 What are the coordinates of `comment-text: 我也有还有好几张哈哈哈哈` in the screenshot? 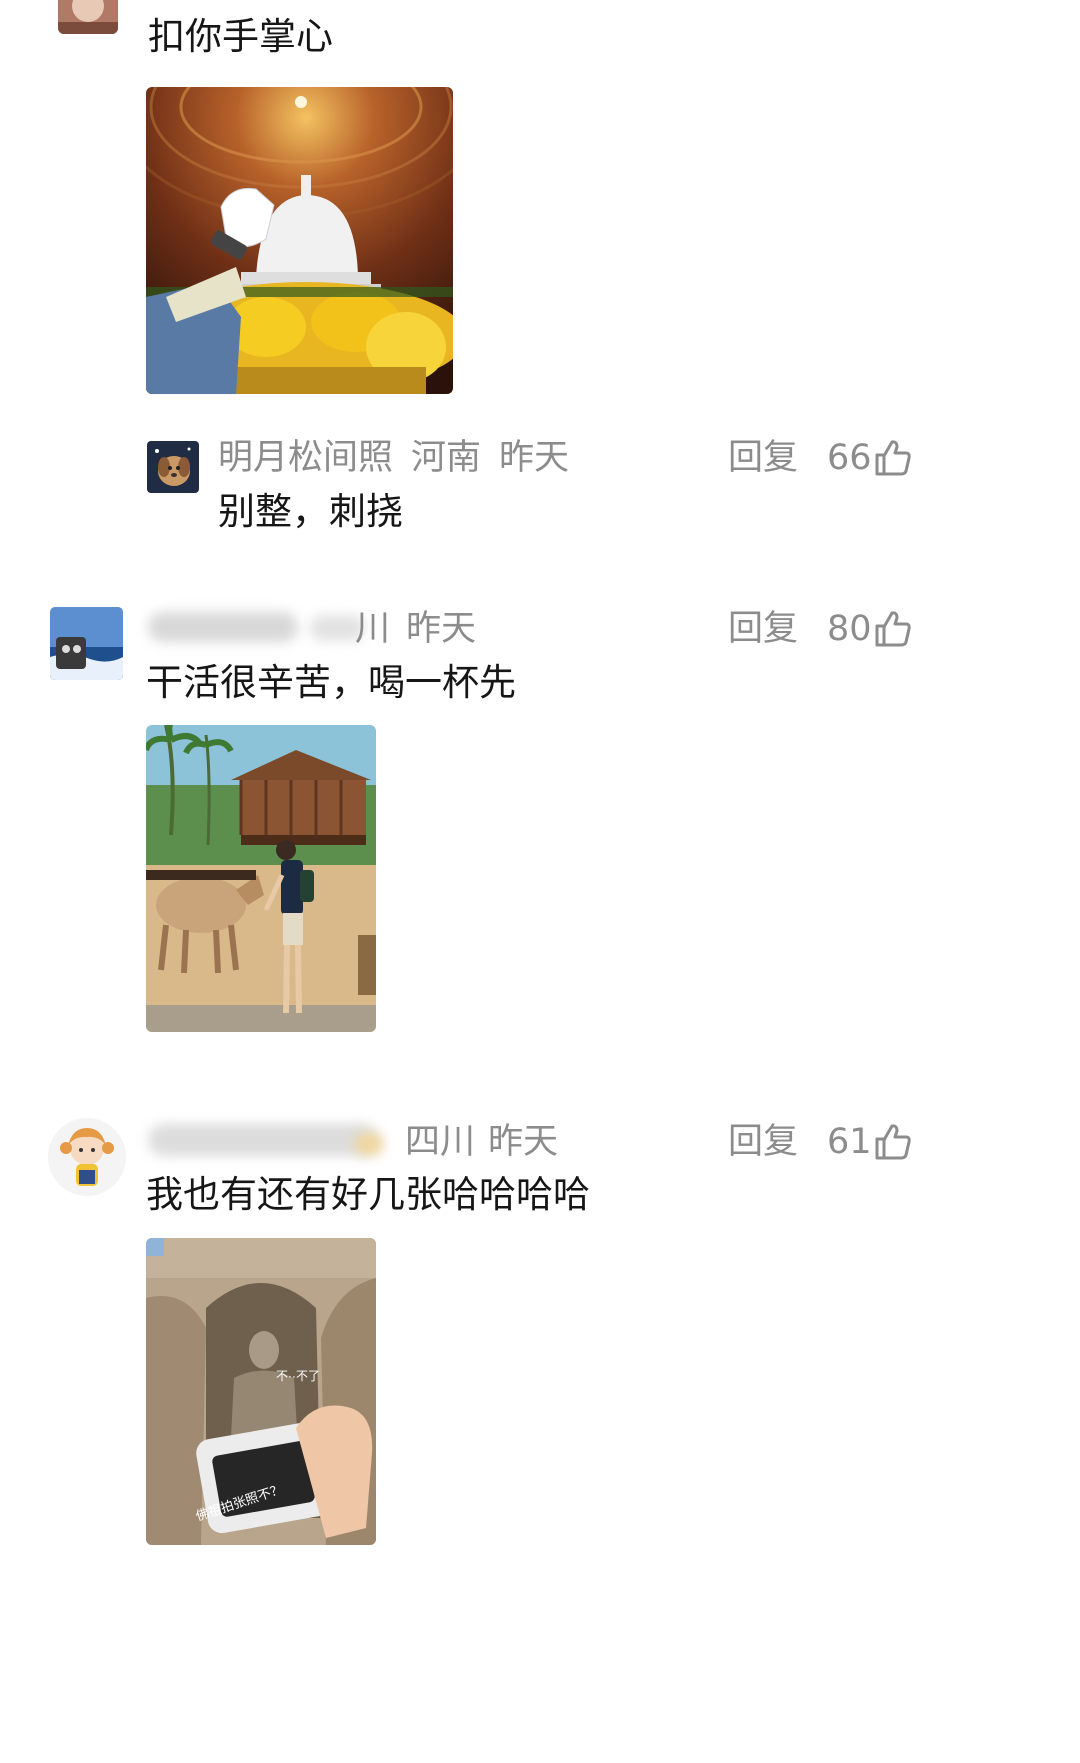 It's located at (368, 1194).